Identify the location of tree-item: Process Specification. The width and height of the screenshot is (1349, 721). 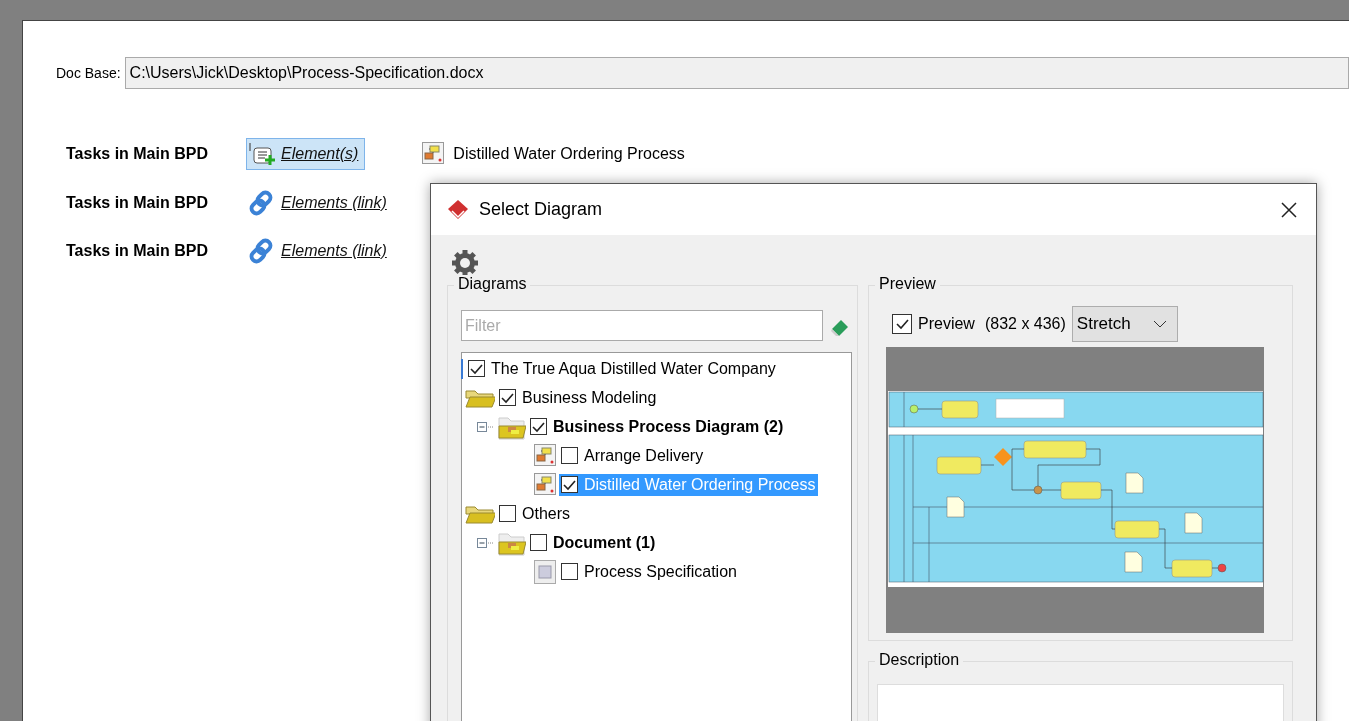
(649, 571).